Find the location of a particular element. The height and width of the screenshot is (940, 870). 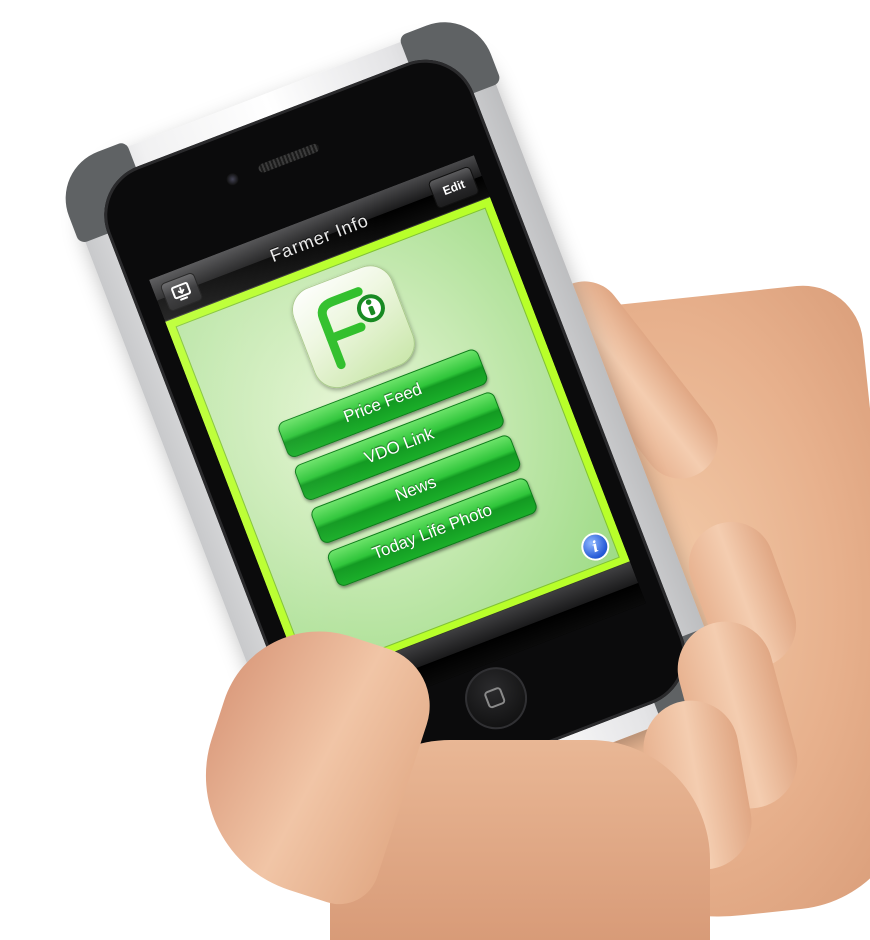

info-icon: i is located at coordinates (595, 547).